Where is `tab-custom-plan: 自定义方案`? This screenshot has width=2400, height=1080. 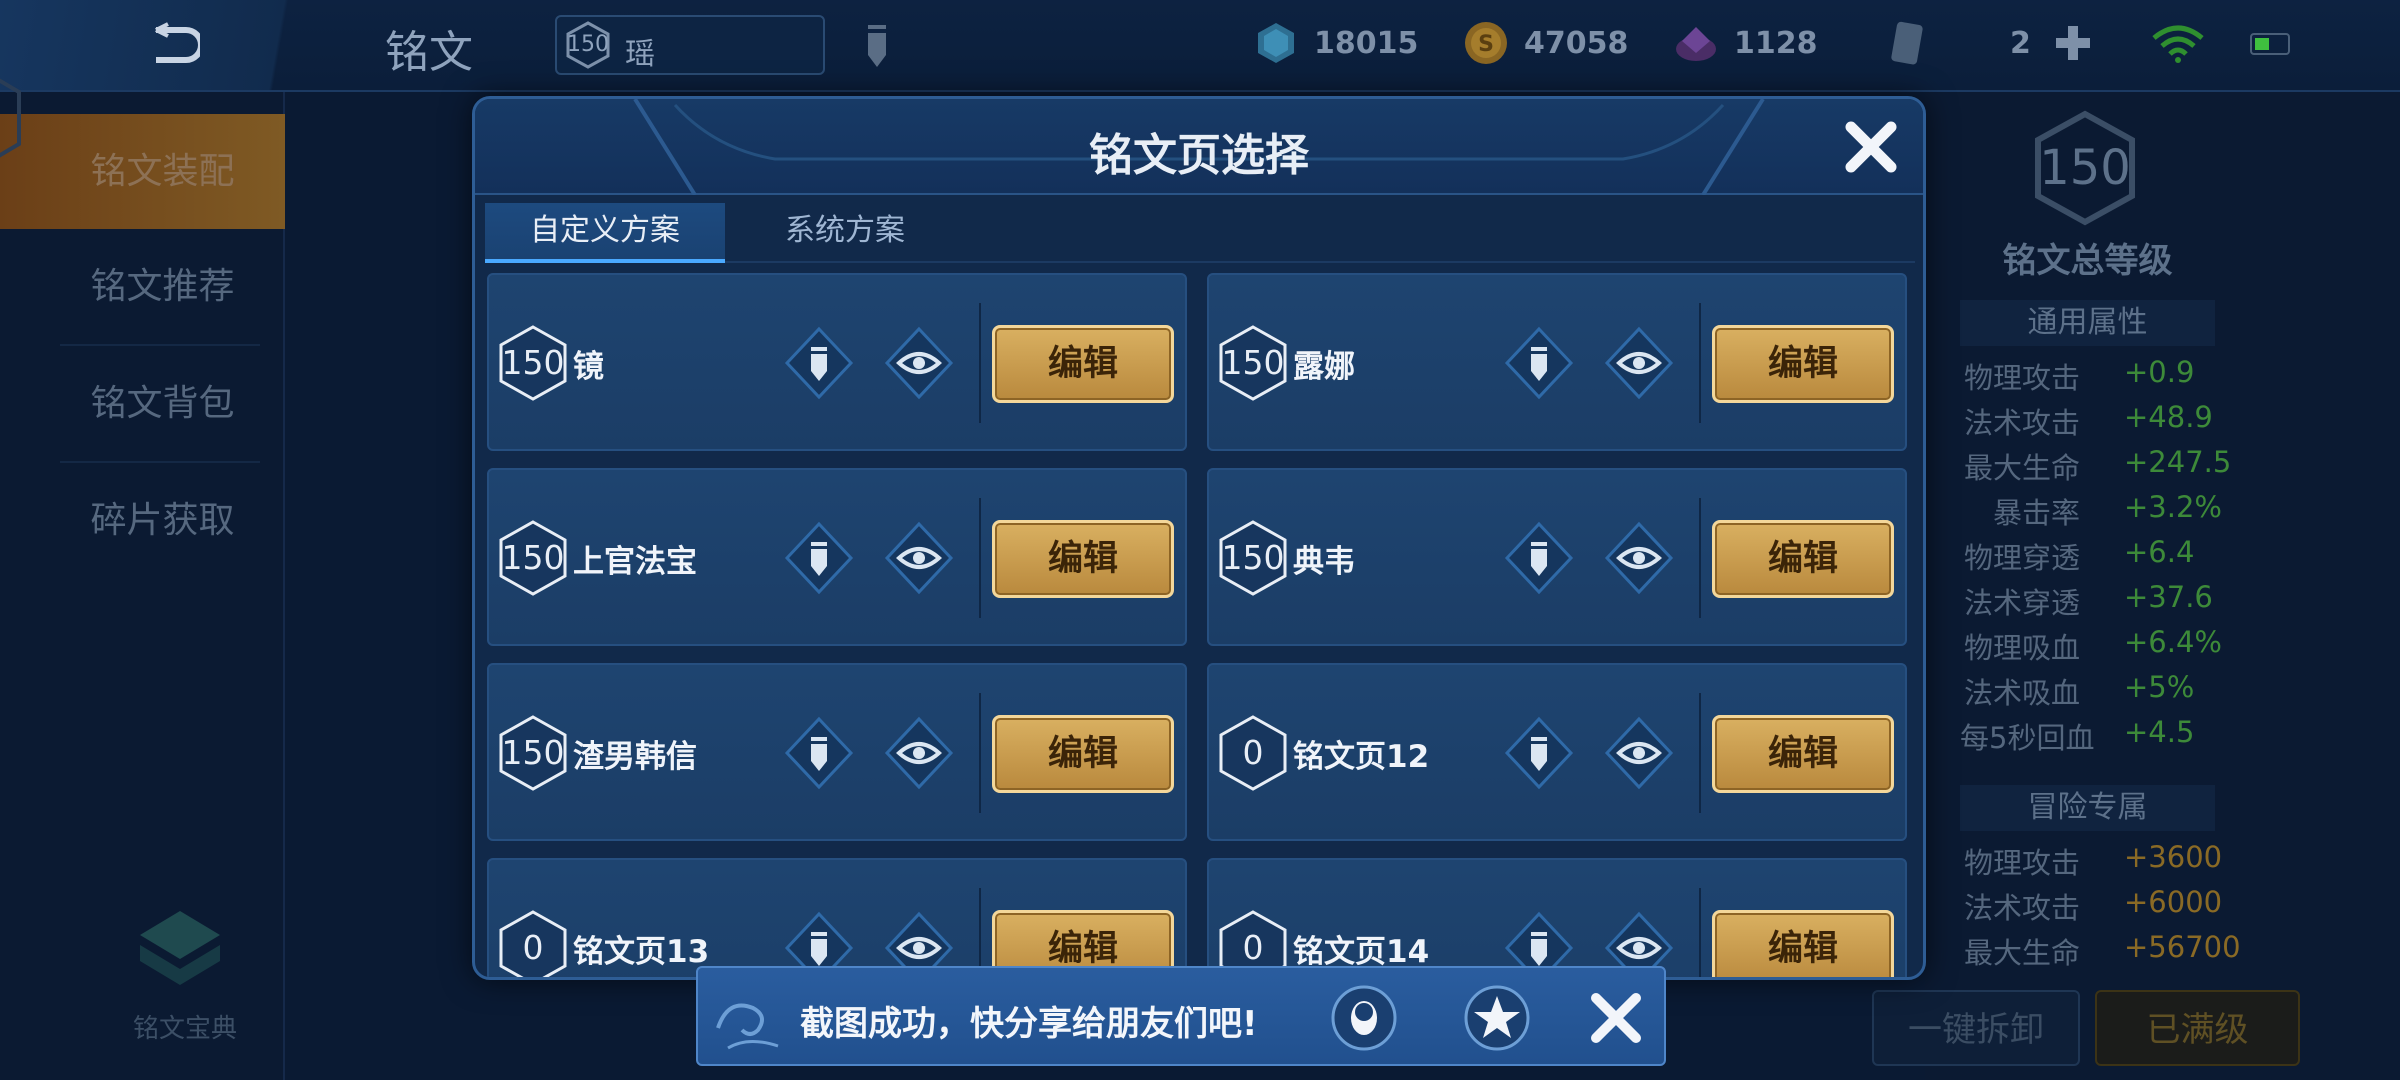 tab-custom-plan: 自定义方案 is located at coordinates (605, 233).